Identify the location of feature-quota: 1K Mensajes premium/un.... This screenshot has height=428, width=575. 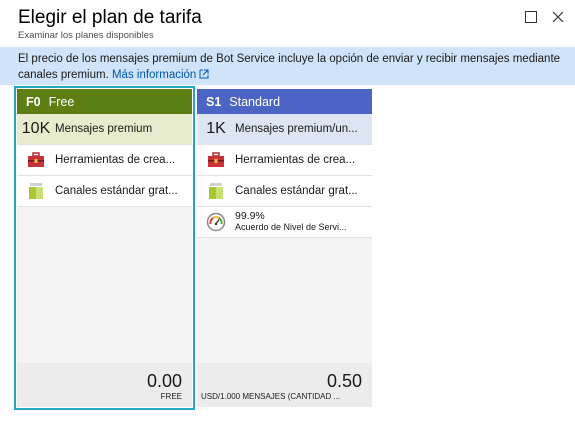
(284, 129).